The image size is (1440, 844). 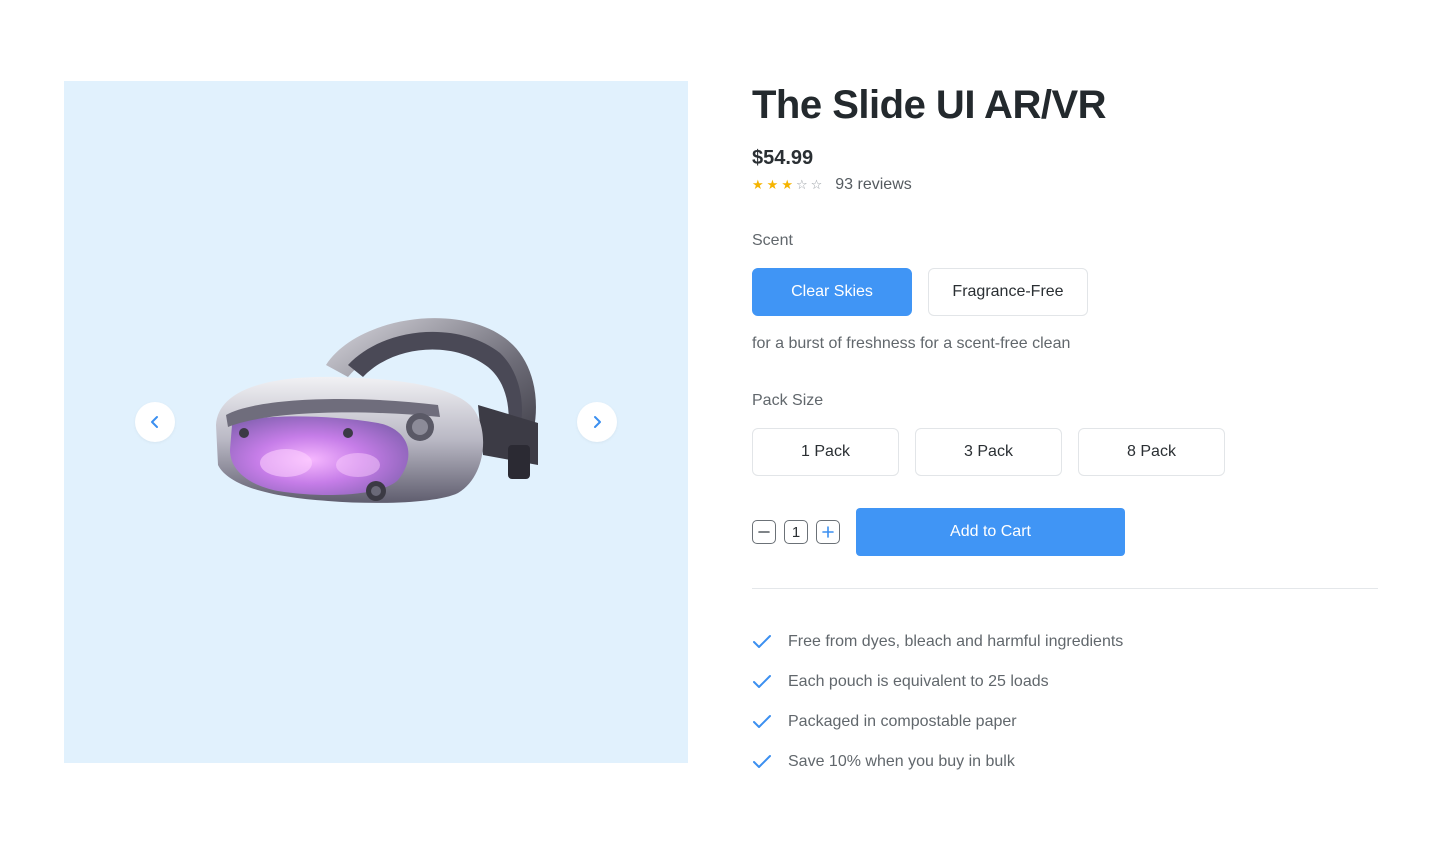 What do you see at coordinates (990, 532) in the screenshot?
I see `add-to-cart-button: Add to Cart` at bounding box center [990, 532].